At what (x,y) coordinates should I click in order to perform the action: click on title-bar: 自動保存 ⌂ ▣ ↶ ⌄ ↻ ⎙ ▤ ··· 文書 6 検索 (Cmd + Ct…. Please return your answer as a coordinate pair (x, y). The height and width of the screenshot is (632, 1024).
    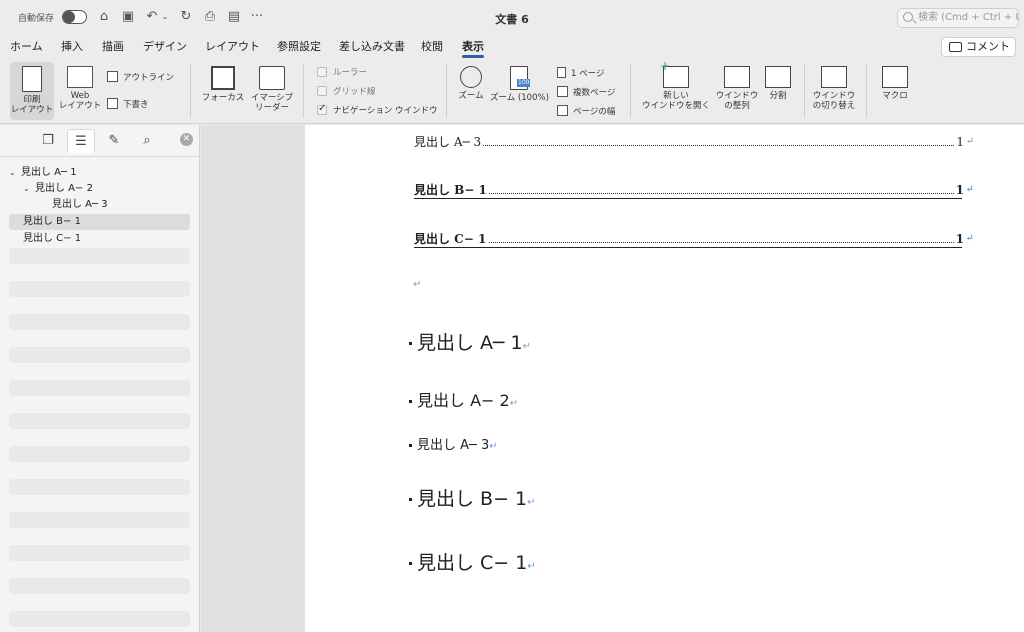
    Looking at the image, I should click on (512, 17).